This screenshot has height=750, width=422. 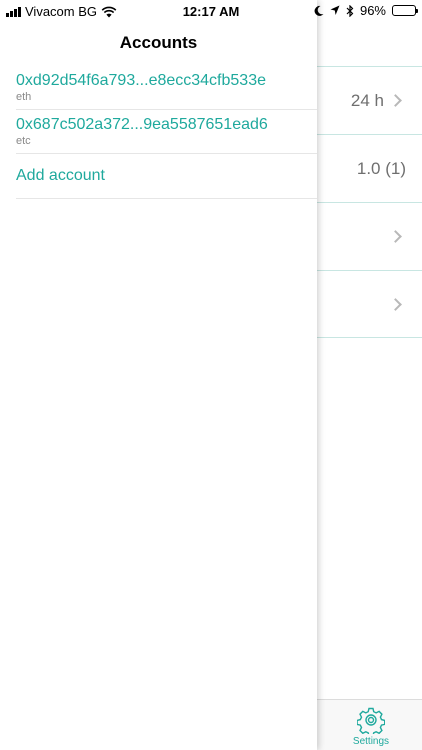 What do you see at coordinates (372, 10) in the screenshot?
I see `battery-percent: 96%` at bounding box center [372, 10].